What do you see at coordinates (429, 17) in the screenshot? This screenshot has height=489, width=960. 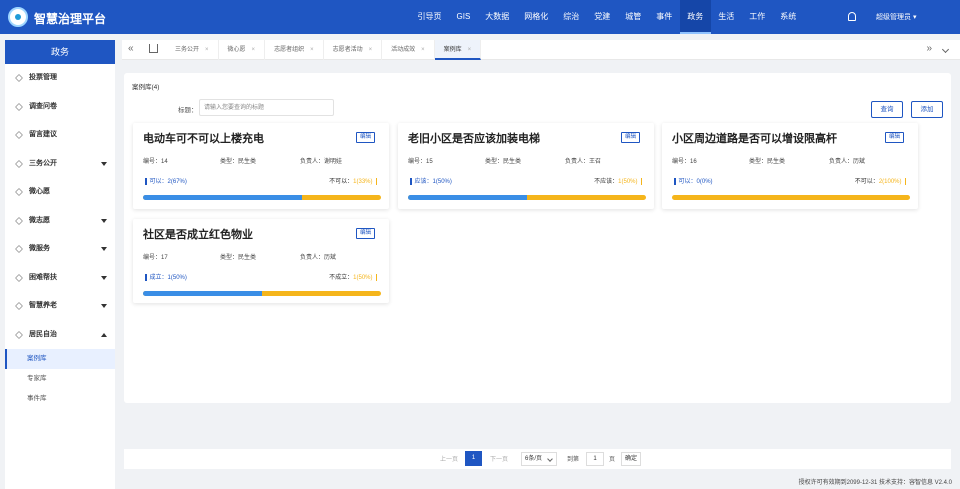 I see `nav-guide: 引导页` at bounding box center [429, 17].